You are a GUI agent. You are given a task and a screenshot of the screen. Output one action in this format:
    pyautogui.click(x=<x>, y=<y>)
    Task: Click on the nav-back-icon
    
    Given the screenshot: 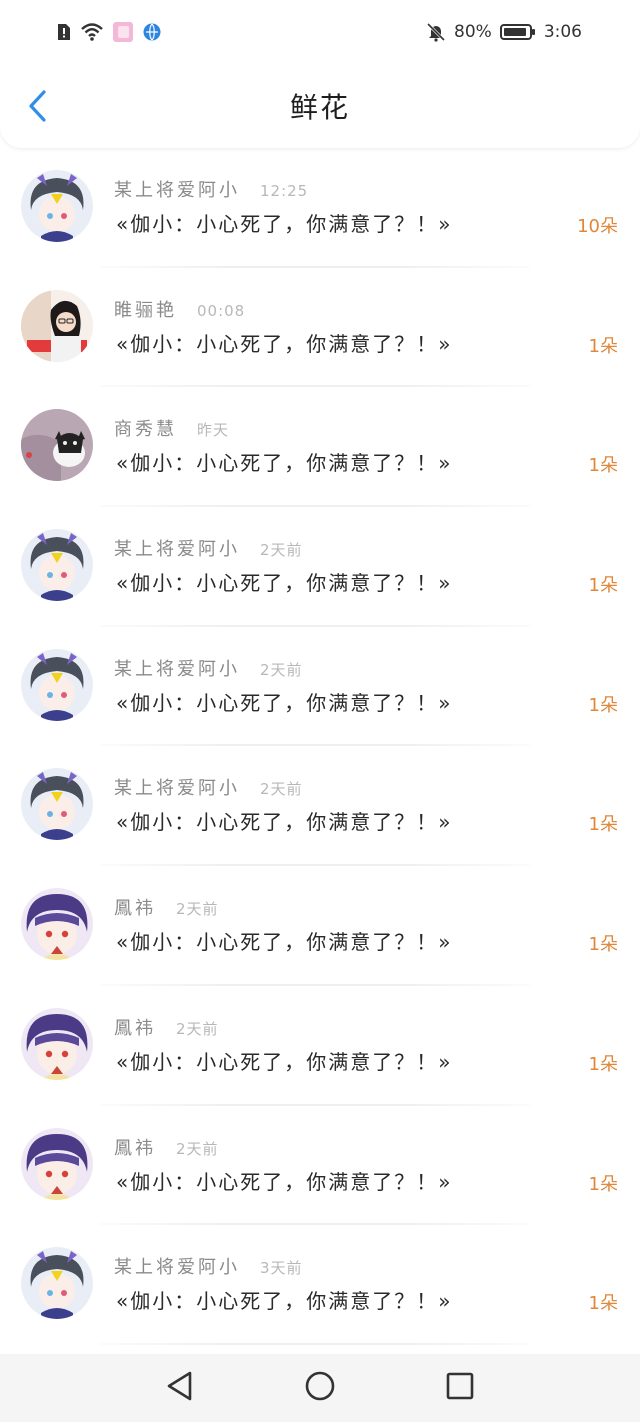 What is the action you would take?
    pyautogui.click(x=180, y=1388)
    